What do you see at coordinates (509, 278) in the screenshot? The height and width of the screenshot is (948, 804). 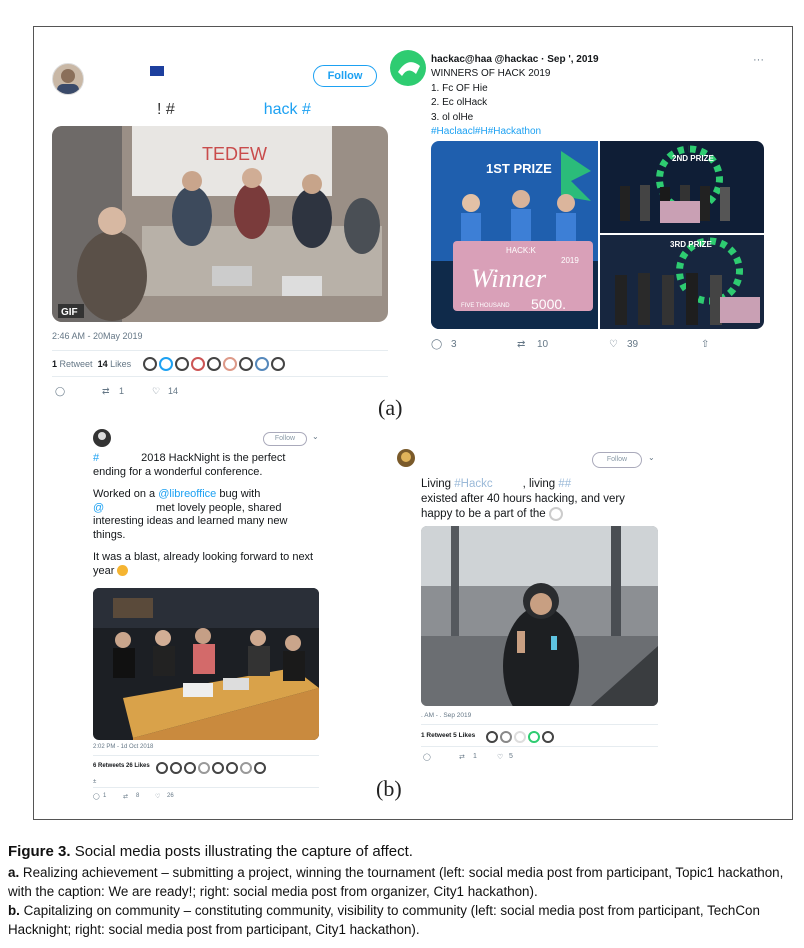 I see `winner-word: Winner` at bounding box center [509, 278].